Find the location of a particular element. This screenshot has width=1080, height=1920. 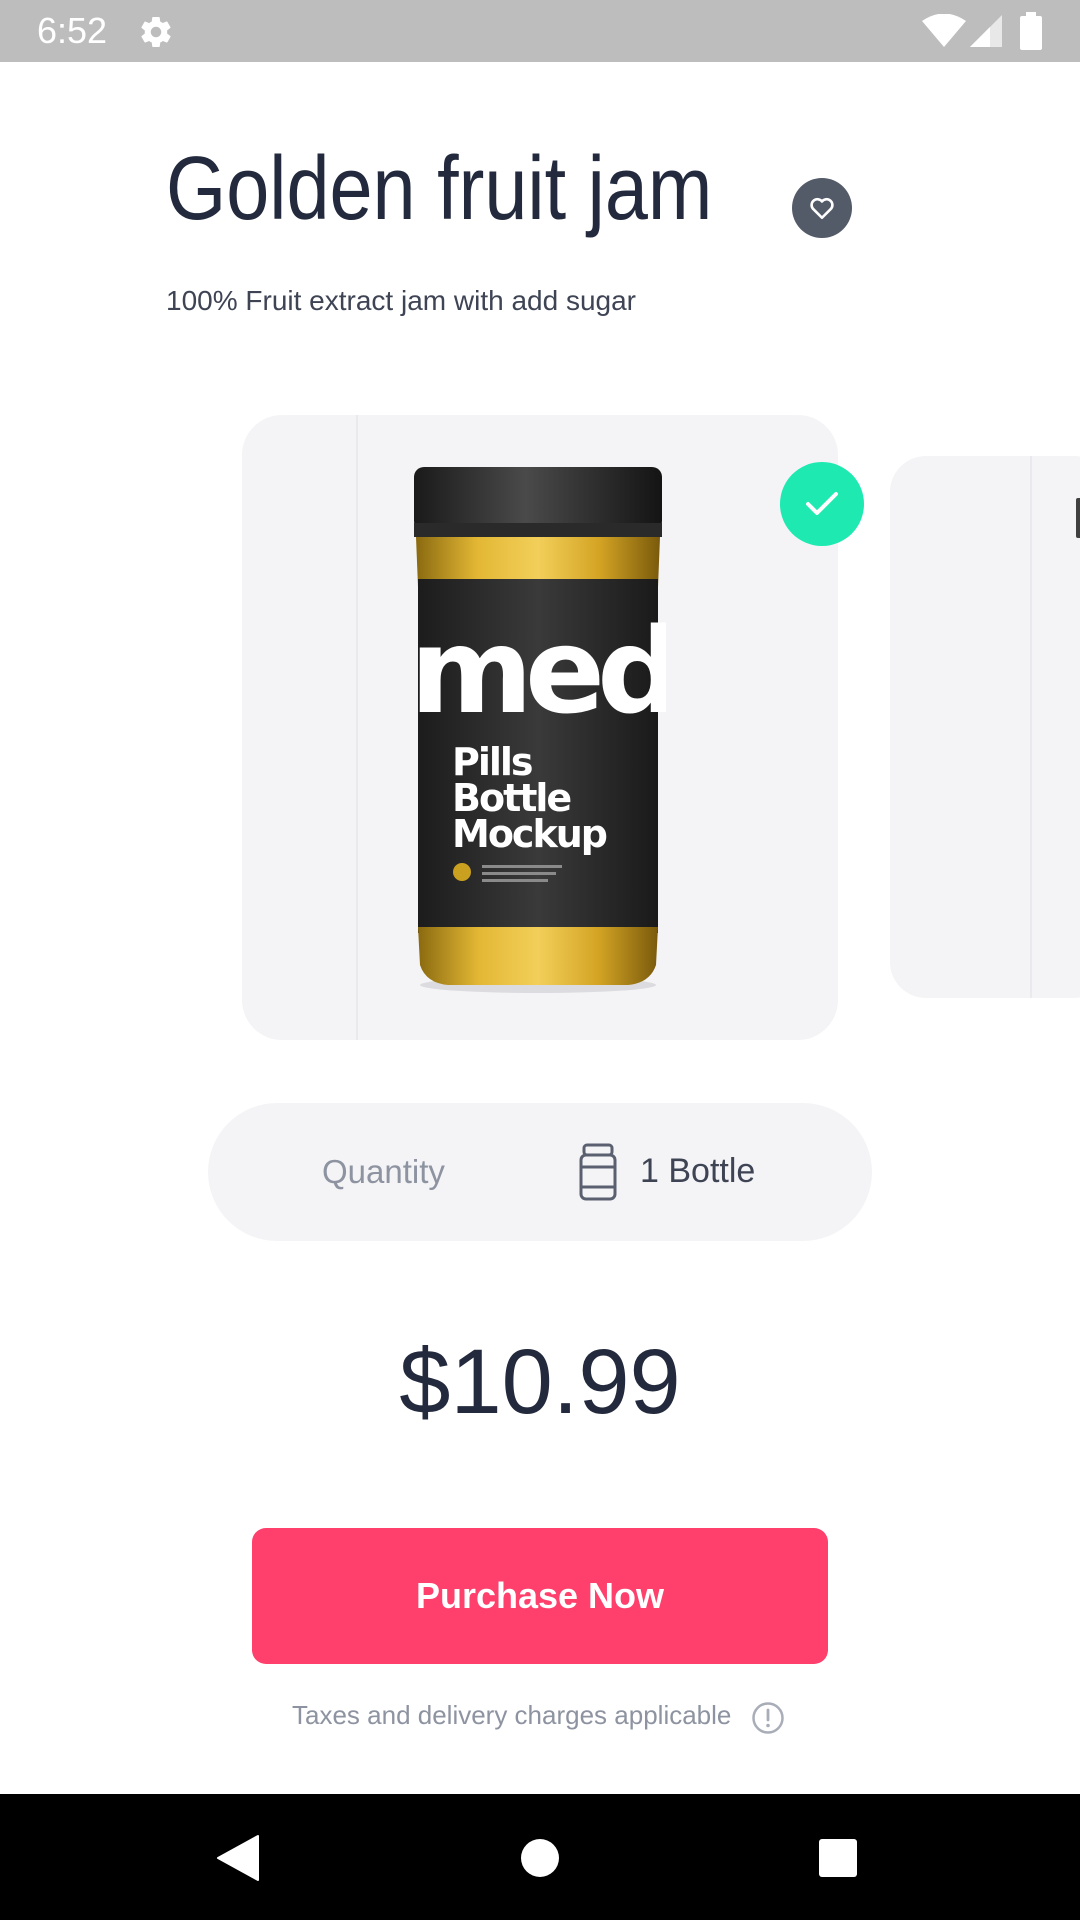

favorite-button is located at coordinates (822, 208).